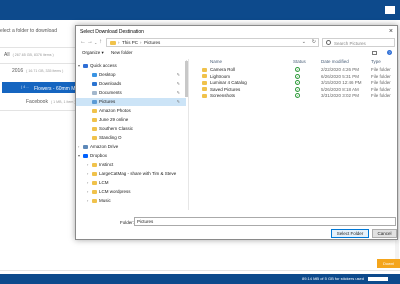  What do you see at coordinates (130, 42) in the screenshot?
I see `breadcrumb-this-pc: This PC` at bounding box center [130, 42].